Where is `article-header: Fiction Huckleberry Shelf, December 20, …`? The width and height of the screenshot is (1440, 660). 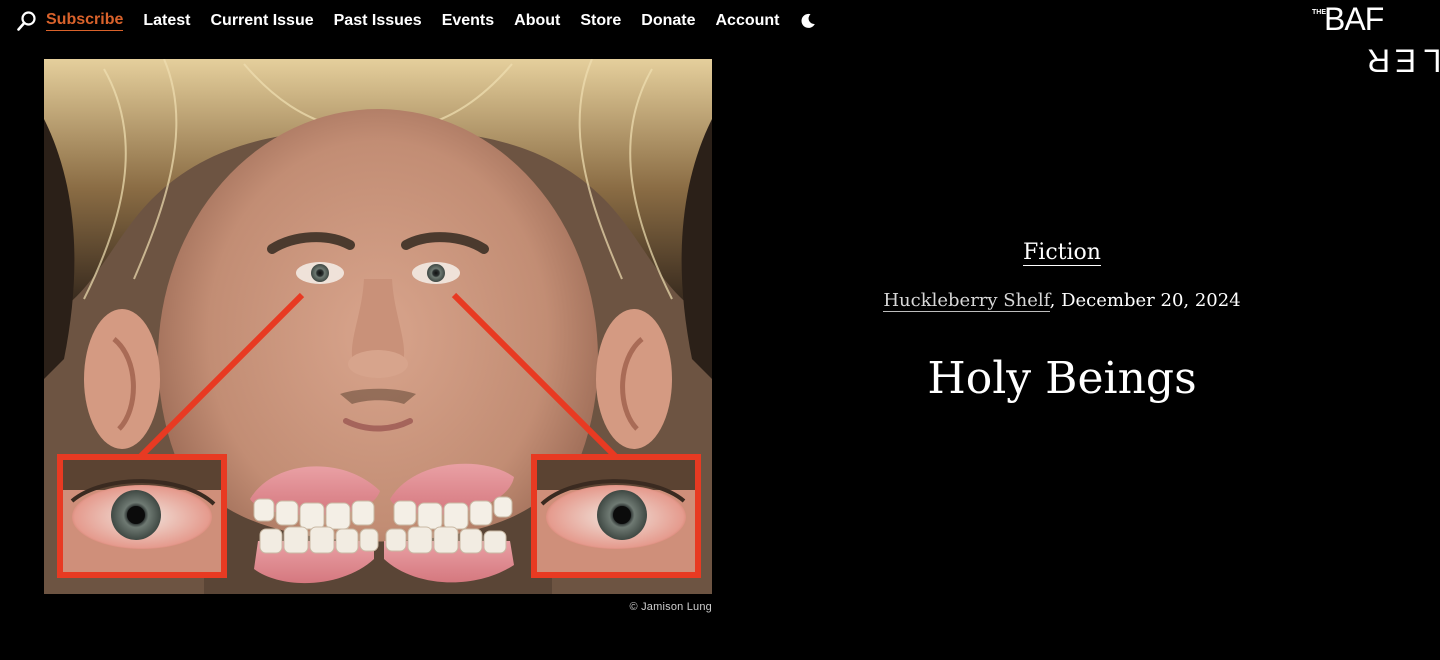 article-header: Fiction Huckleberry Shelf, December 20, … is located at coordinates (1062, 336).